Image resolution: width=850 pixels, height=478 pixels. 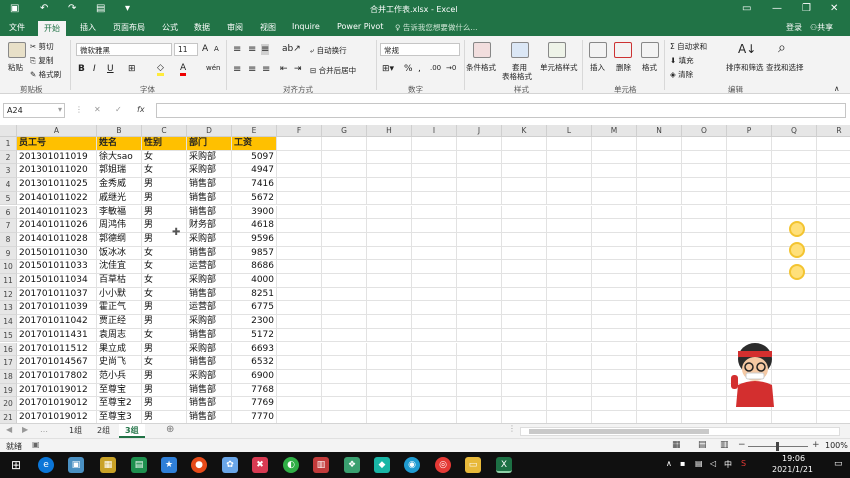 I want to click on conditional-format-icon, so click(x=482, y=50).